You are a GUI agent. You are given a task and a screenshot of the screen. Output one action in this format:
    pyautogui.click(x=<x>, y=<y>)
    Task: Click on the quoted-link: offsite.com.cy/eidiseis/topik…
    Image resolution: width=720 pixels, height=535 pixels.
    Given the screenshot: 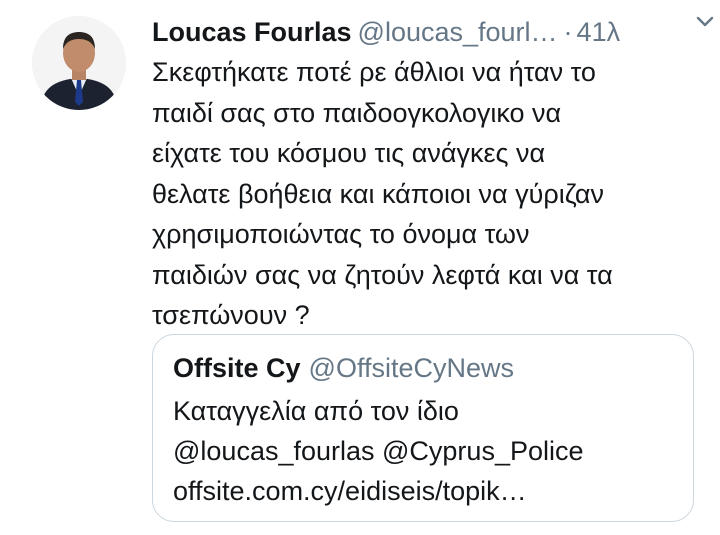 What is the action you would take?
    pyautogui.click(x=428, y=491)
    